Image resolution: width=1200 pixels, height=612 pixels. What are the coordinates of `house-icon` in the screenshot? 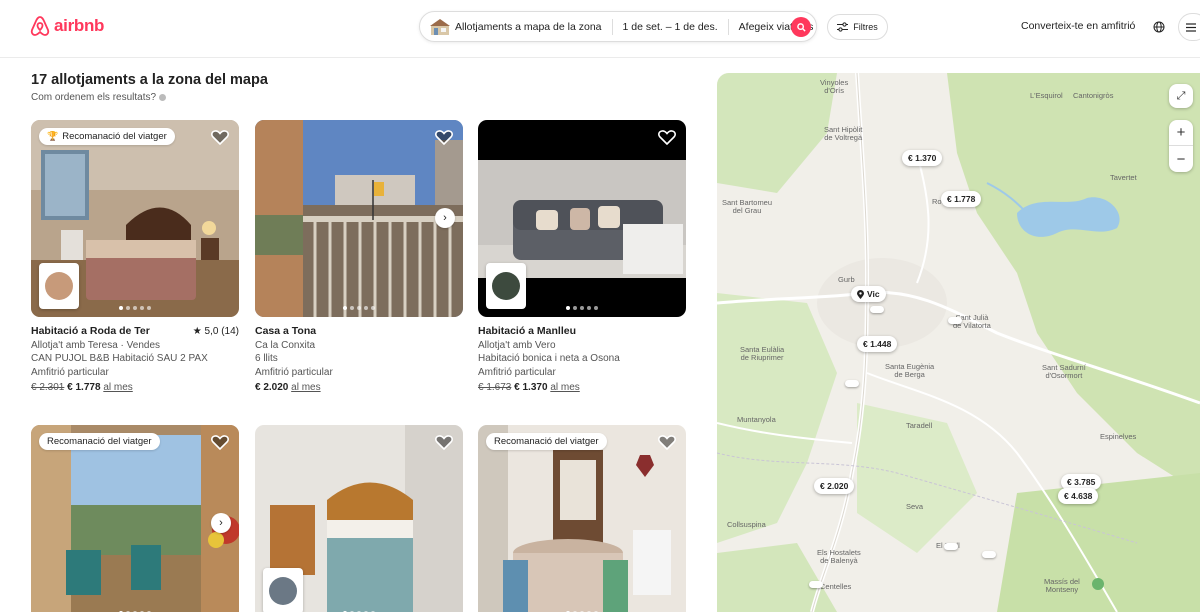 It's located at (440, 26).